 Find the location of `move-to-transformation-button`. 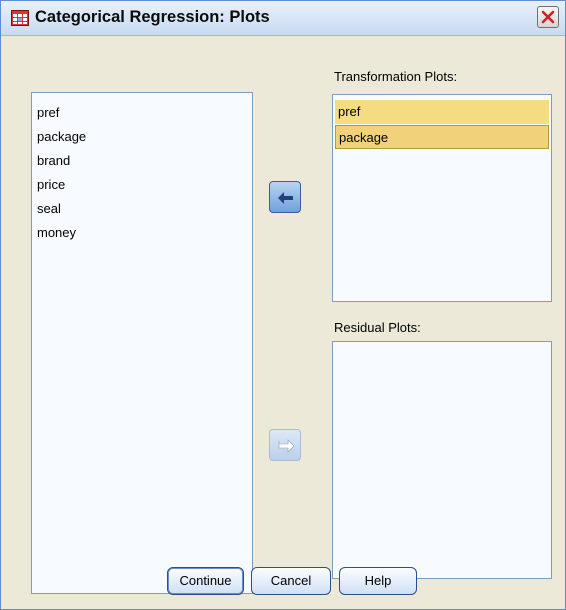

move-to-transformation-button is located at coordinates (285, 197).